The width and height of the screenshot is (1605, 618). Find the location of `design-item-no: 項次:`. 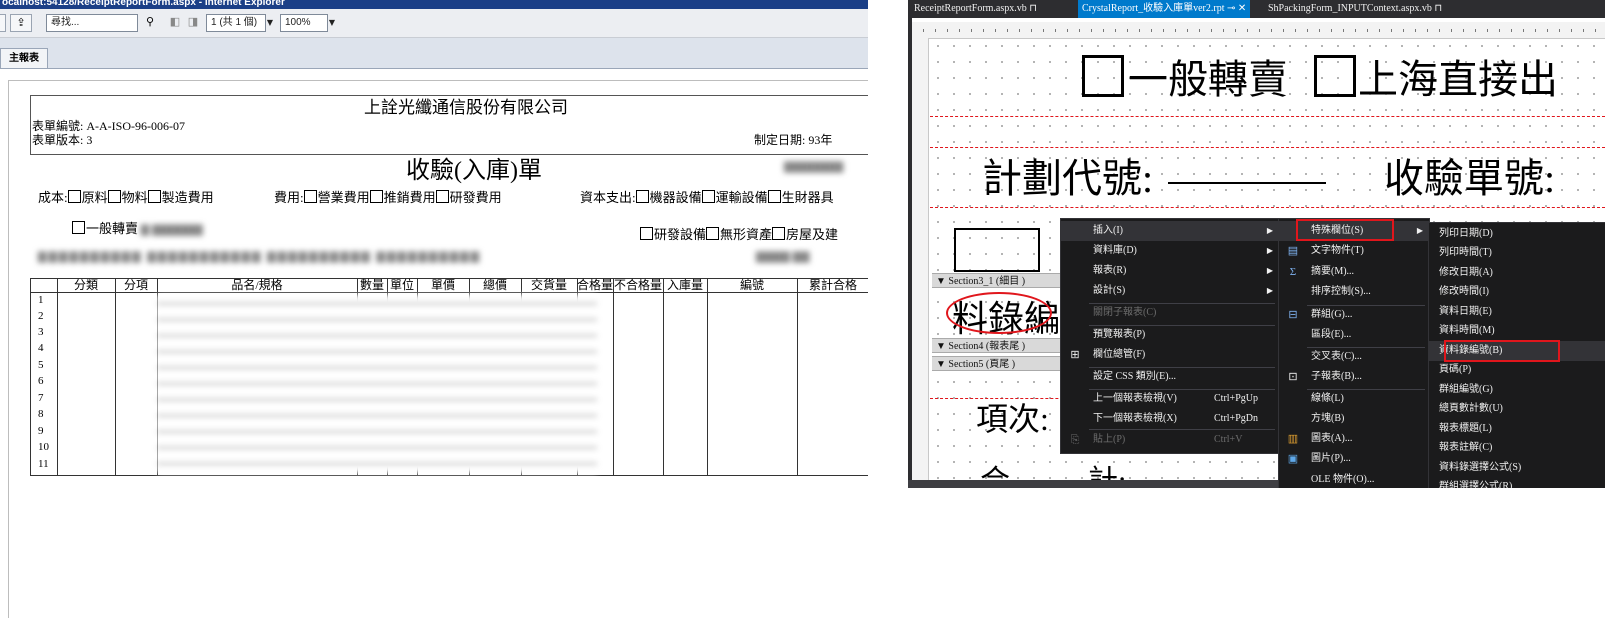

design-item-no: 項次: is located at coordinates (1012, 417).